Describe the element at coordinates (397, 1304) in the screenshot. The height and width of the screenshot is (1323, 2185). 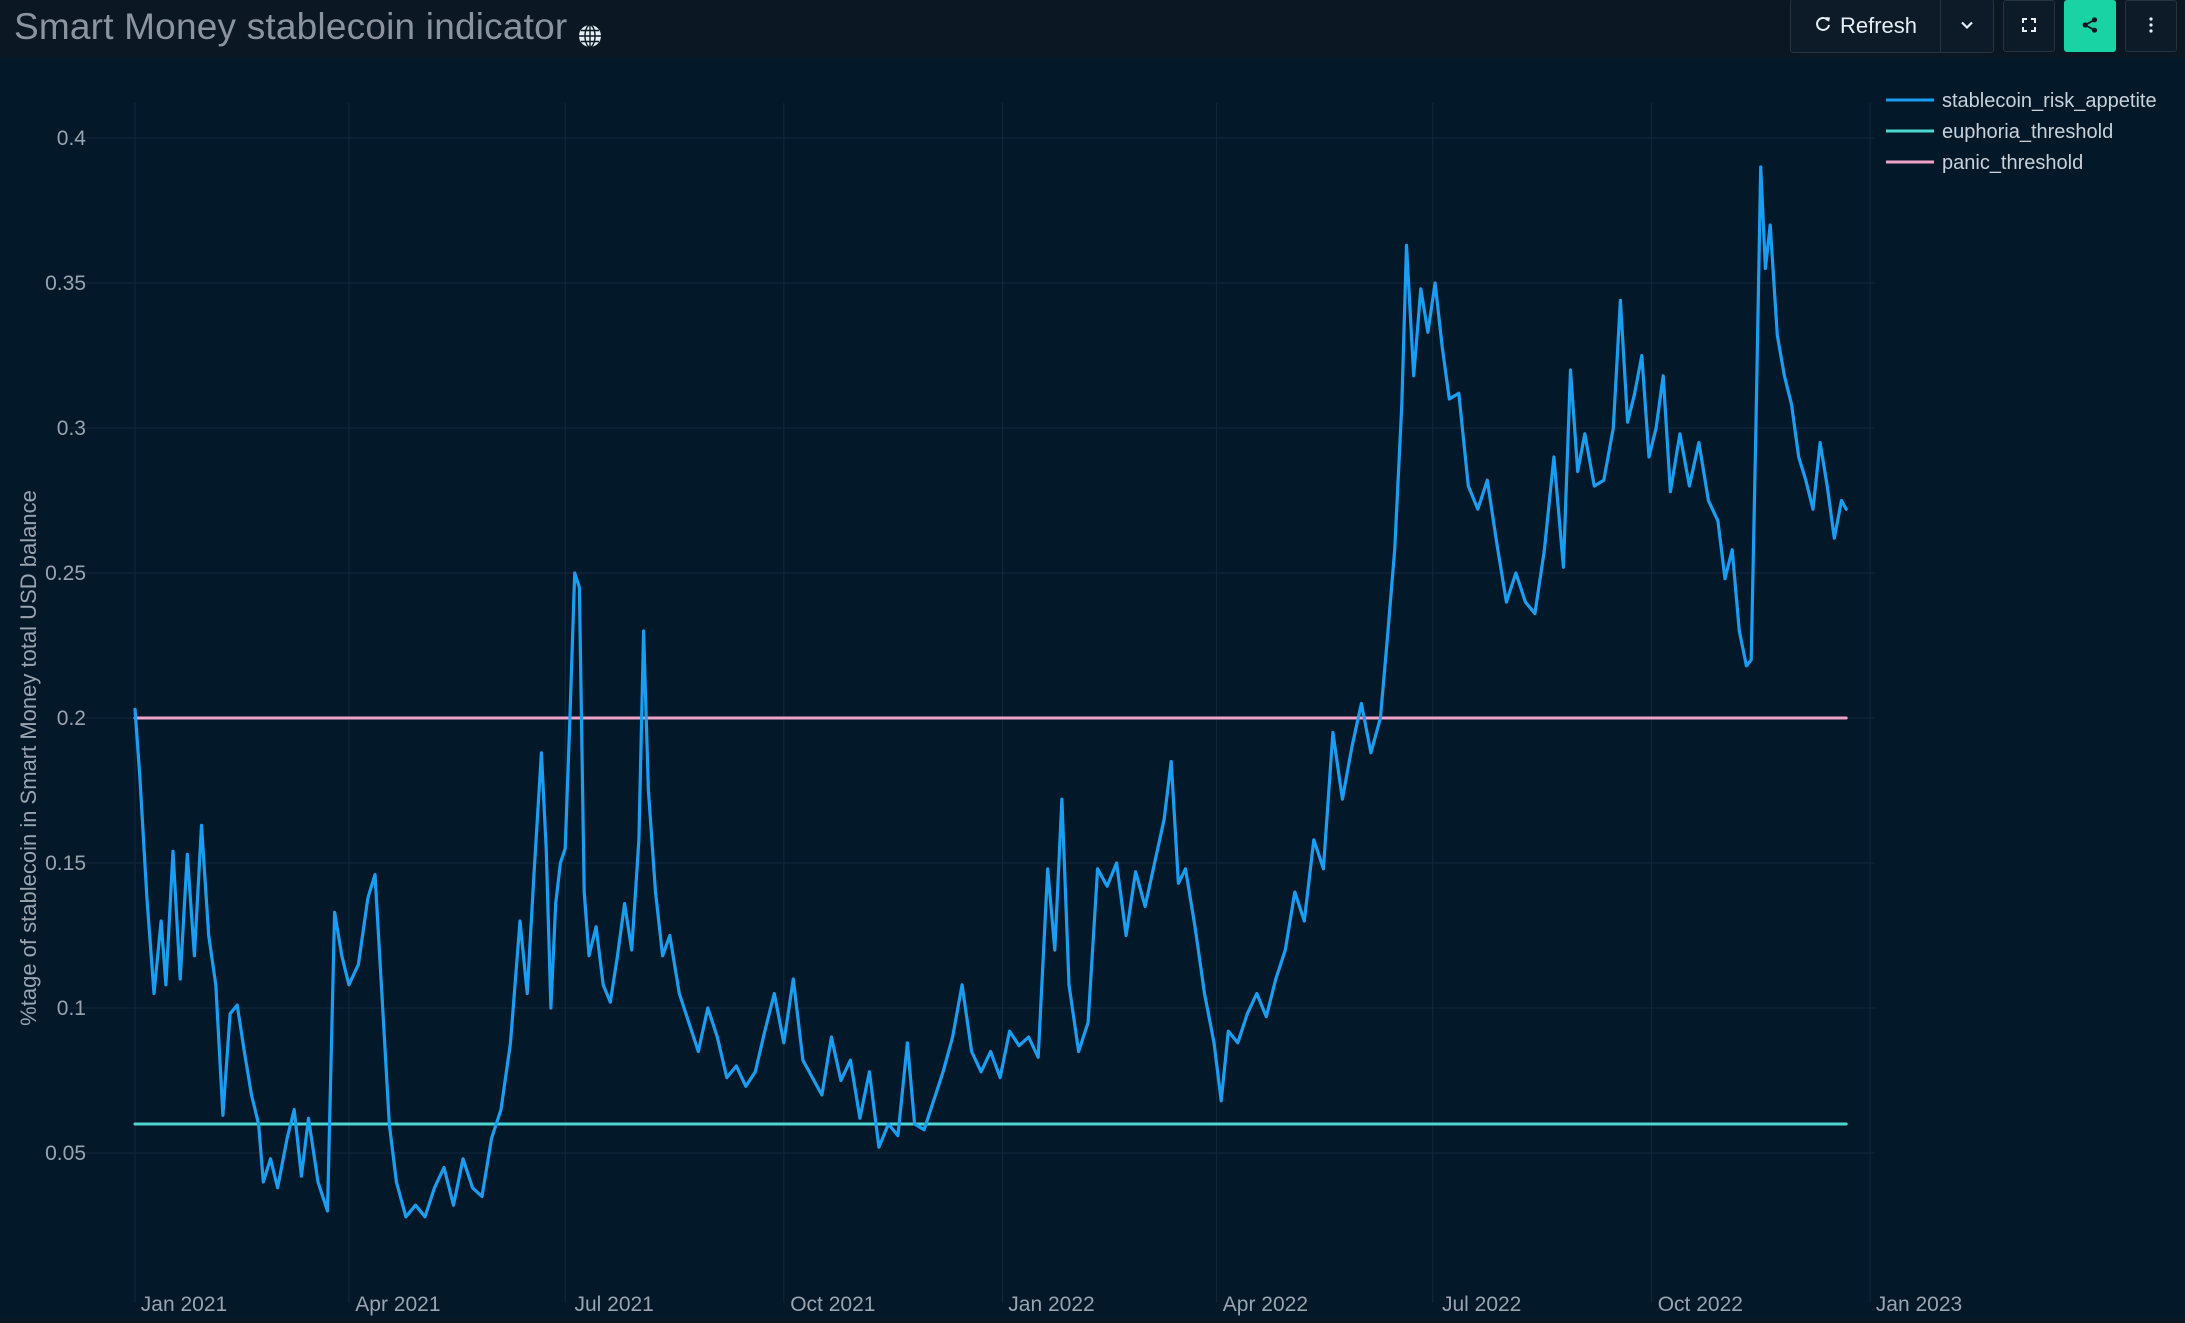
I see `x-tick-label: Apr 2021` at that location.